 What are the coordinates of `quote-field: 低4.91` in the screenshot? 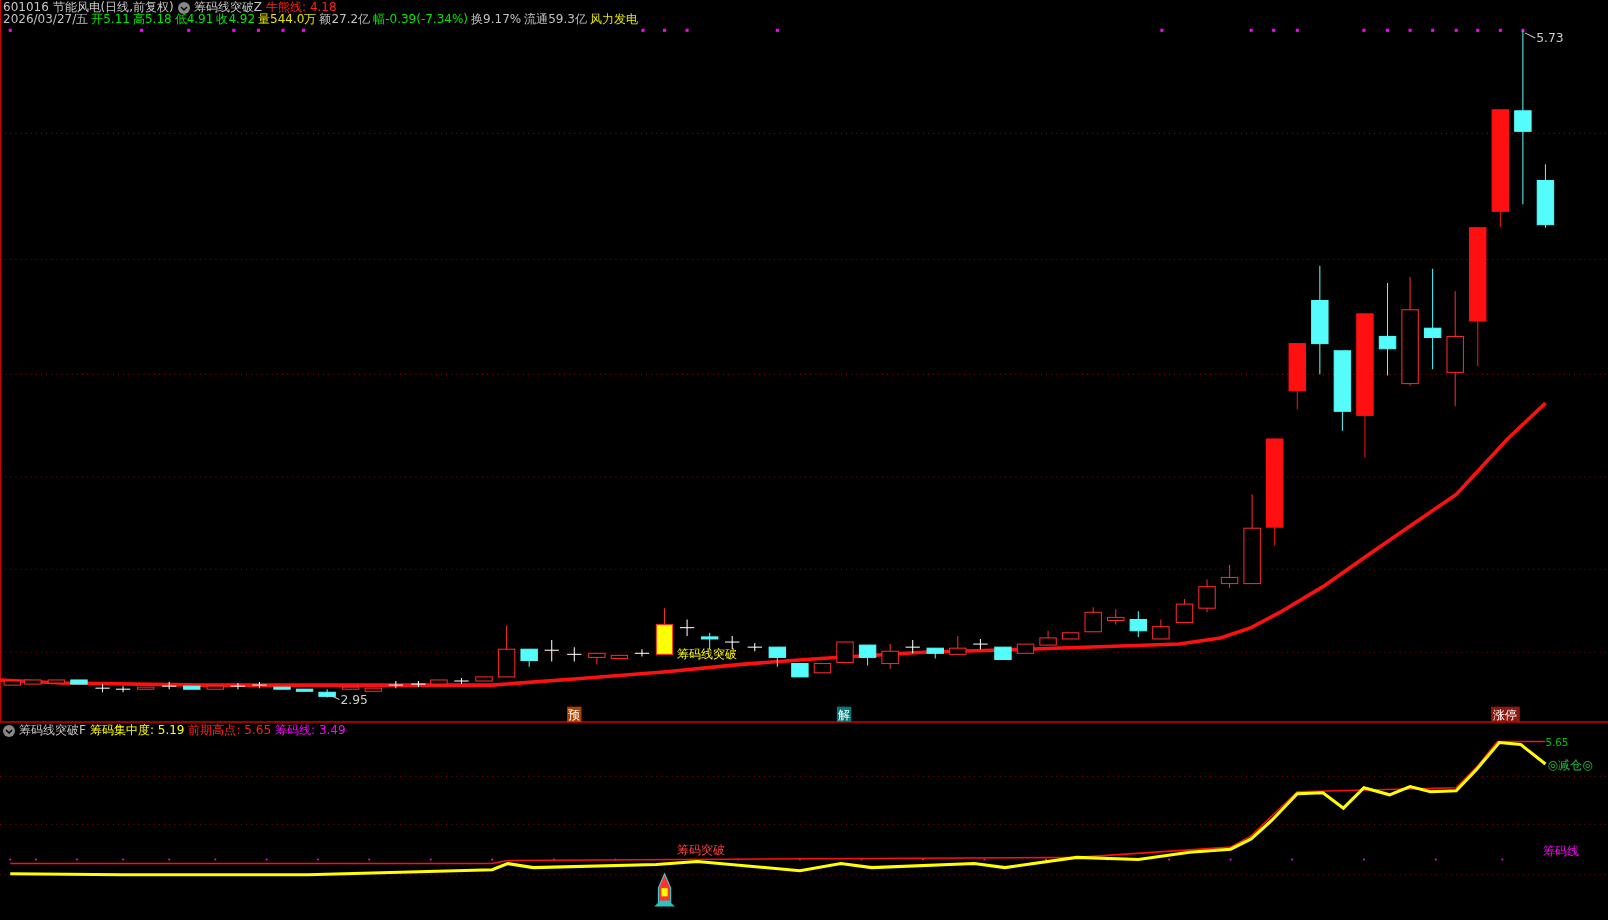 It's located at (194, 19).